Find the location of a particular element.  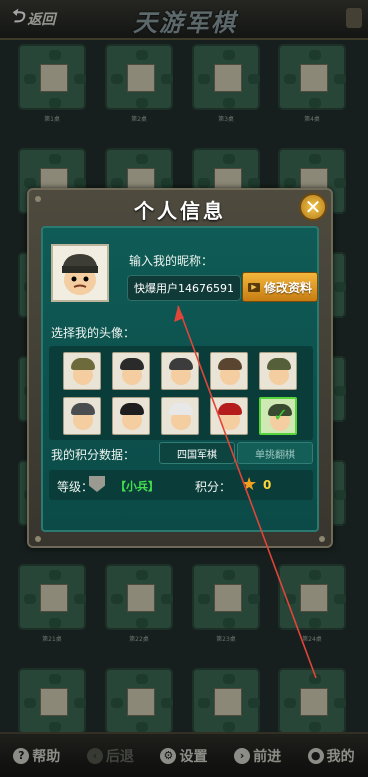

close-icon: ✕ is located at coordinates (313, 207).